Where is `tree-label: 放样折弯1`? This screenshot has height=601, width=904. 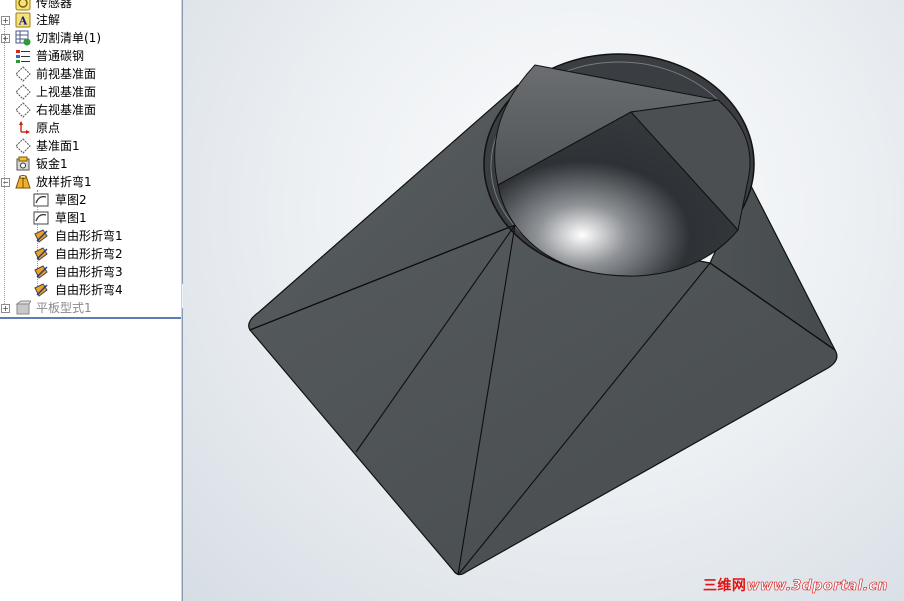
tree-label: 放样折弯1 is located at coordinates (64, 182).